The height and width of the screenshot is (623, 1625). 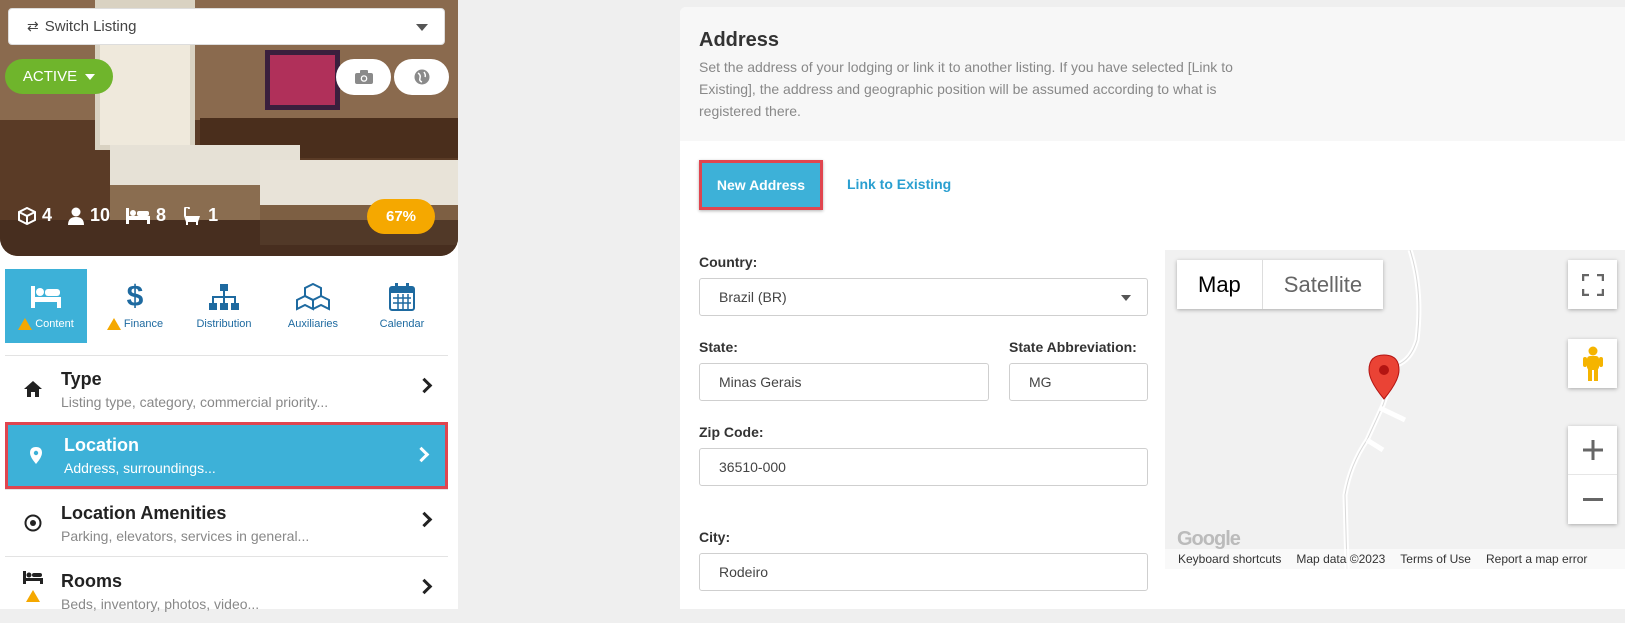 What do you see at coordinates (90, 76) in the screenshot?
I see `caret-down-icon` at bounding box center [90, 76].